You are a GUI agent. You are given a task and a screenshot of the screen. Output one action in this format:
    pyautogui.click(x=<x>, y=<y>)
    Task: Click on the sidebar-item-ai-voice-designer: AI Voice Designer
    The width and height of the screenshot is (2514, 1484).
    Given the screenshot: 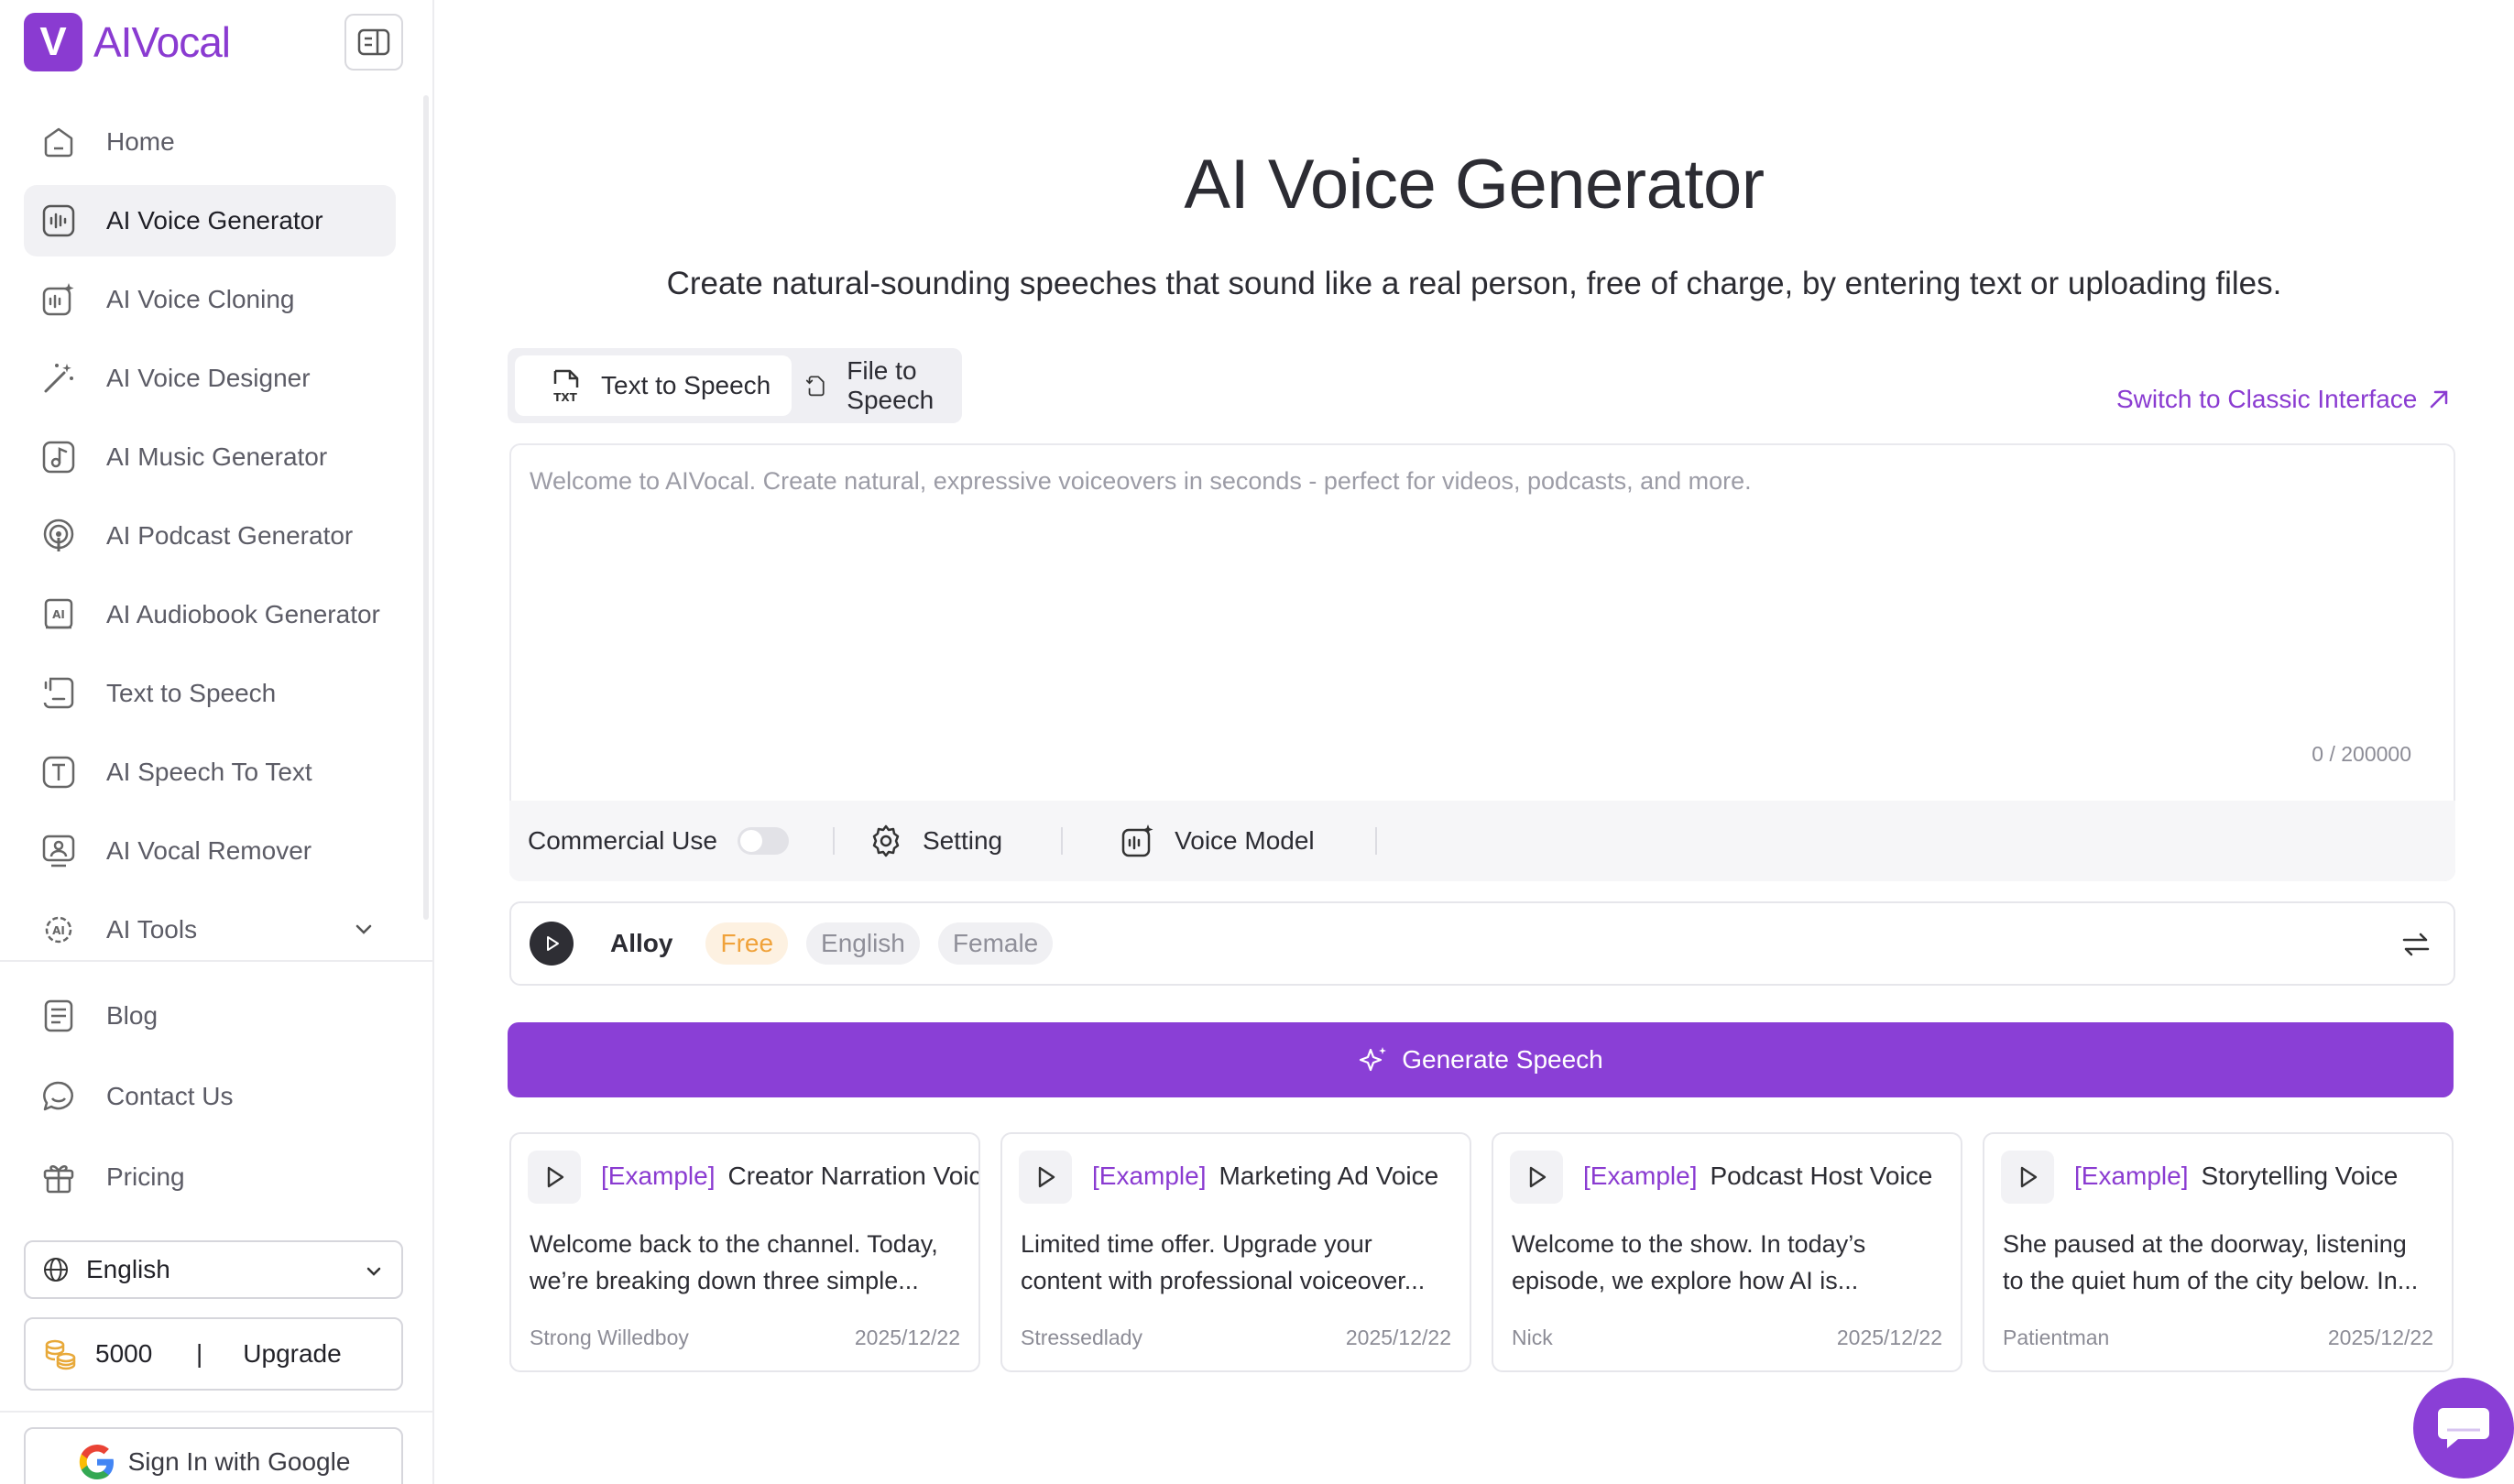 What is the action you would take?
    pyautogui.click(x=210, y=379)
    